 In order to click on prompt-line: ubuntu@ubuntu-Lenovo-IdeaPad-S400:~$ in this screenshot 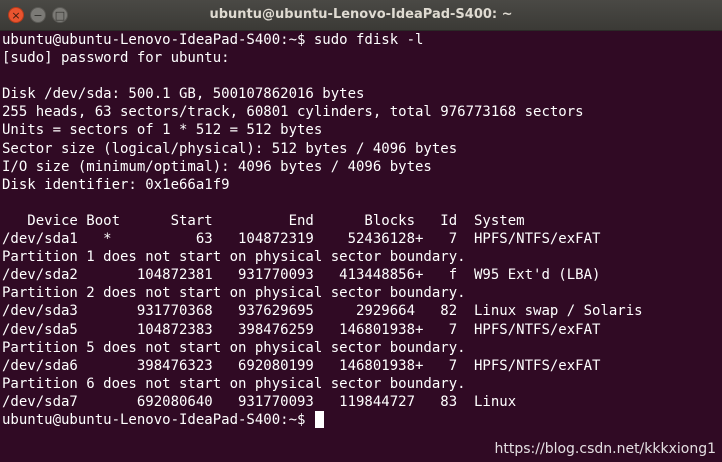, I will do `click(362, 419)`.